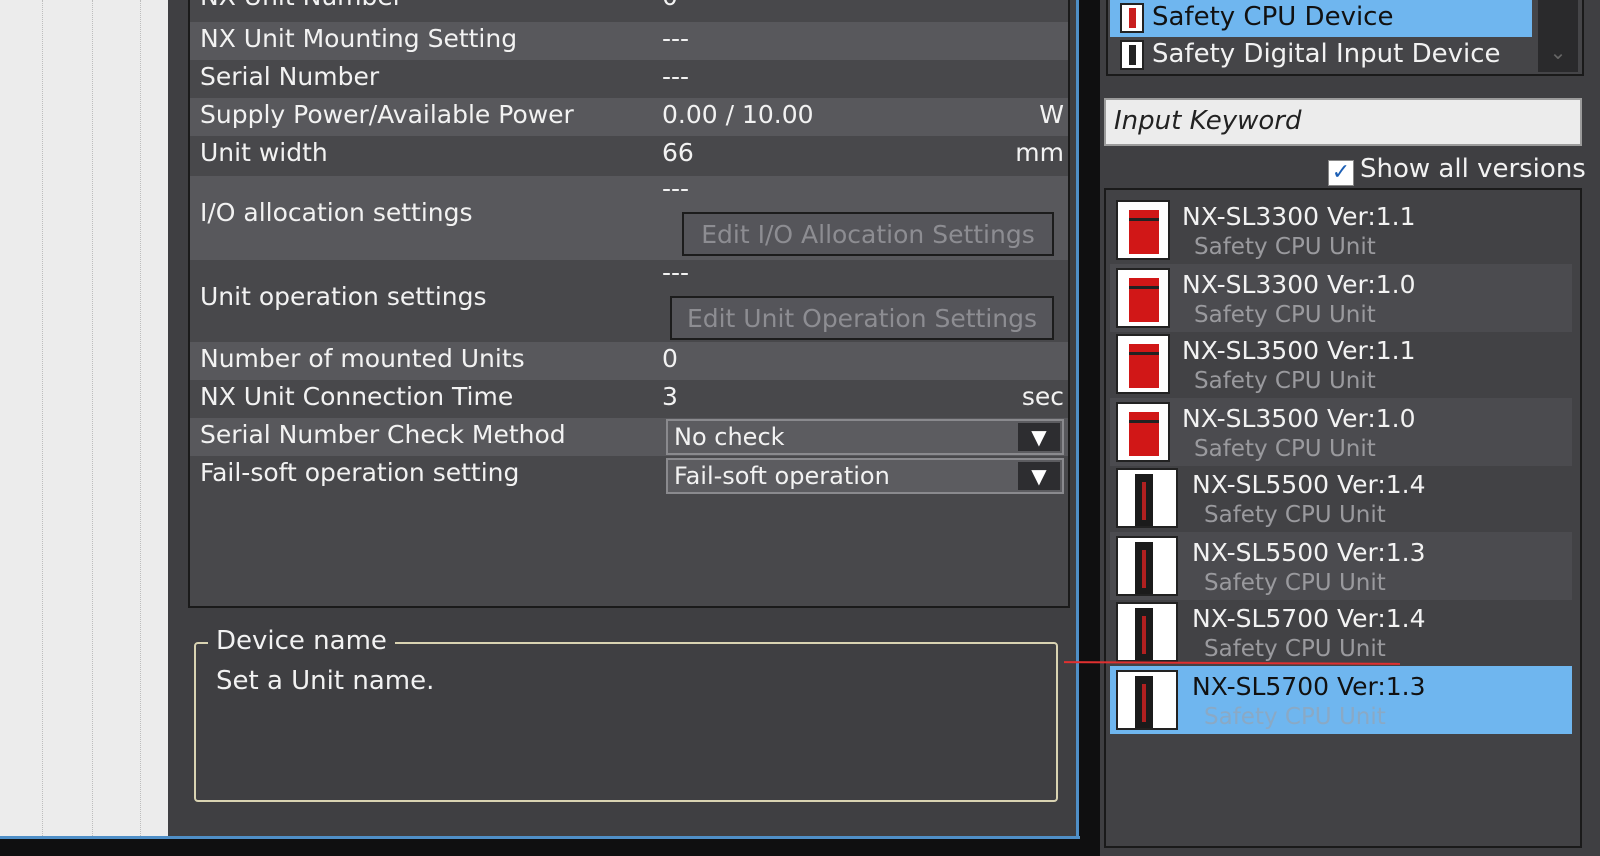 Image resolution: width=1600 pixels, height=856 pixels. I want to click on unit-list-item: NX-SL3500 Ver:1.1 Safety CPU Unit, so click(1341, 364).